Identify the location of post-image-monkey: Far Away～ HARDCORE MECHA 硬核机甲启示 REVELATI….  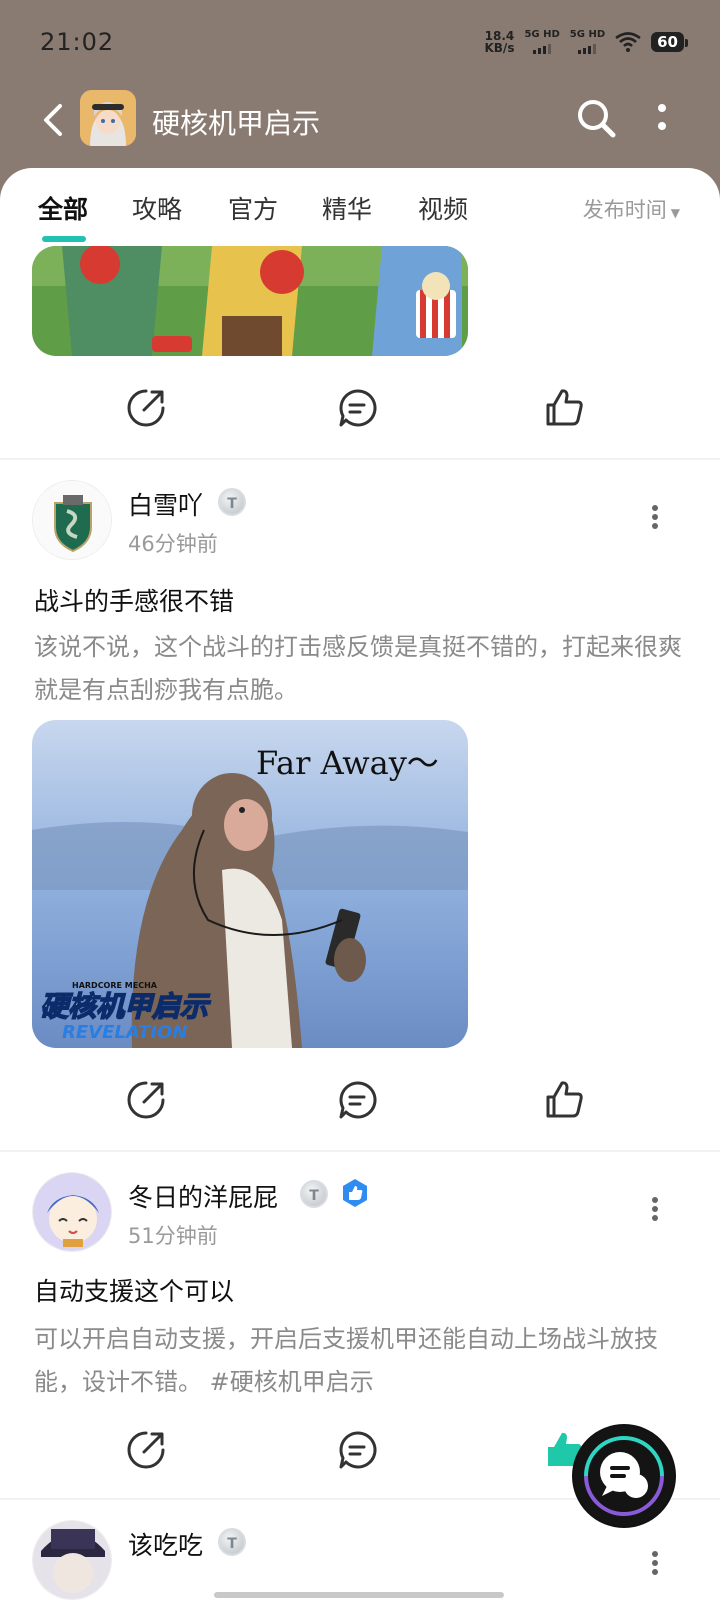
(250, 884).